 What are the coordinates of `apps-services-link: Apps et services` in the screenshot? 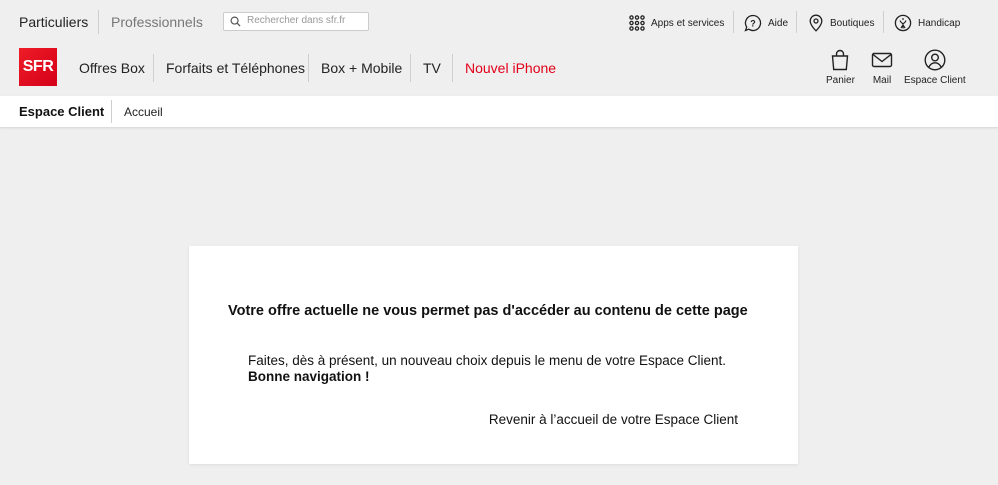 It's located at (676, 23).